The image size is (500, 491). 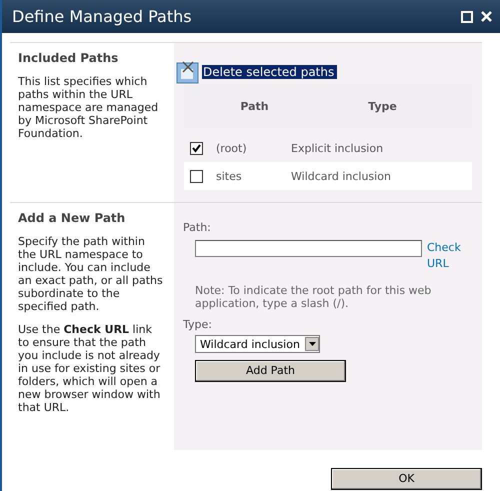 I want to click on path-field, so click(x=308, y=248).